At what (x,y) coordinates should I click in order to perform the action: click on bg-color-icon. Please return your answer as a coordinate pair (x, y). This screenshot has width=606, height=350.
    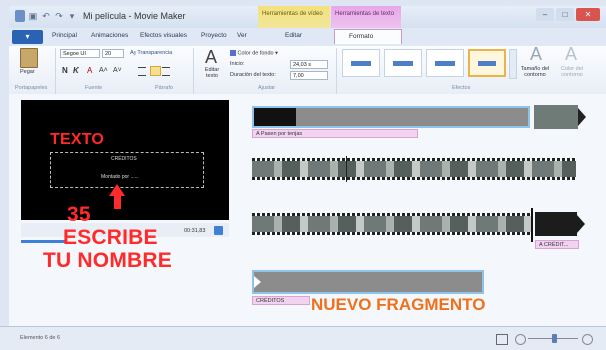
    Looking at the image, I should click on (233, 53).